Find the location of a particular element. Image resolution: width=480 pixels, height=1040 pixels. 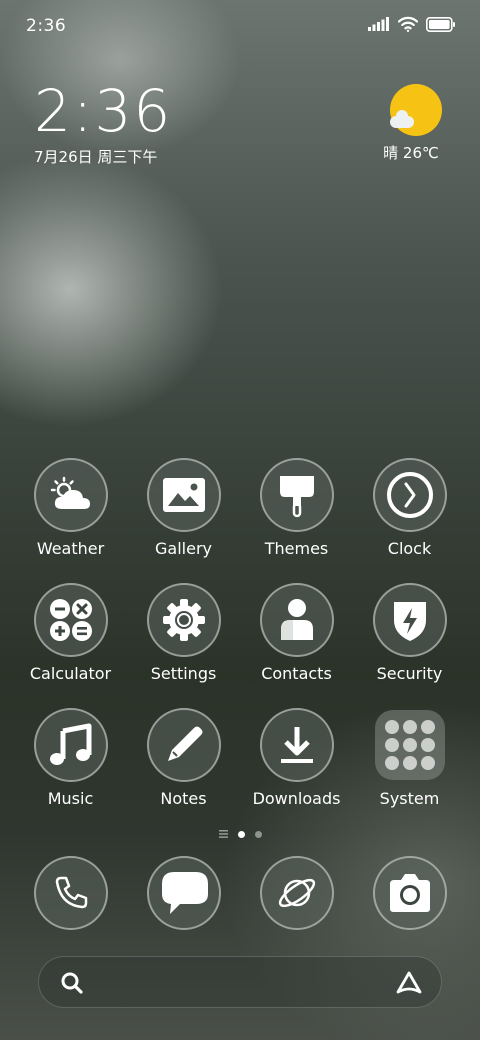

wifi-icon is located at coordinates (408, 24).